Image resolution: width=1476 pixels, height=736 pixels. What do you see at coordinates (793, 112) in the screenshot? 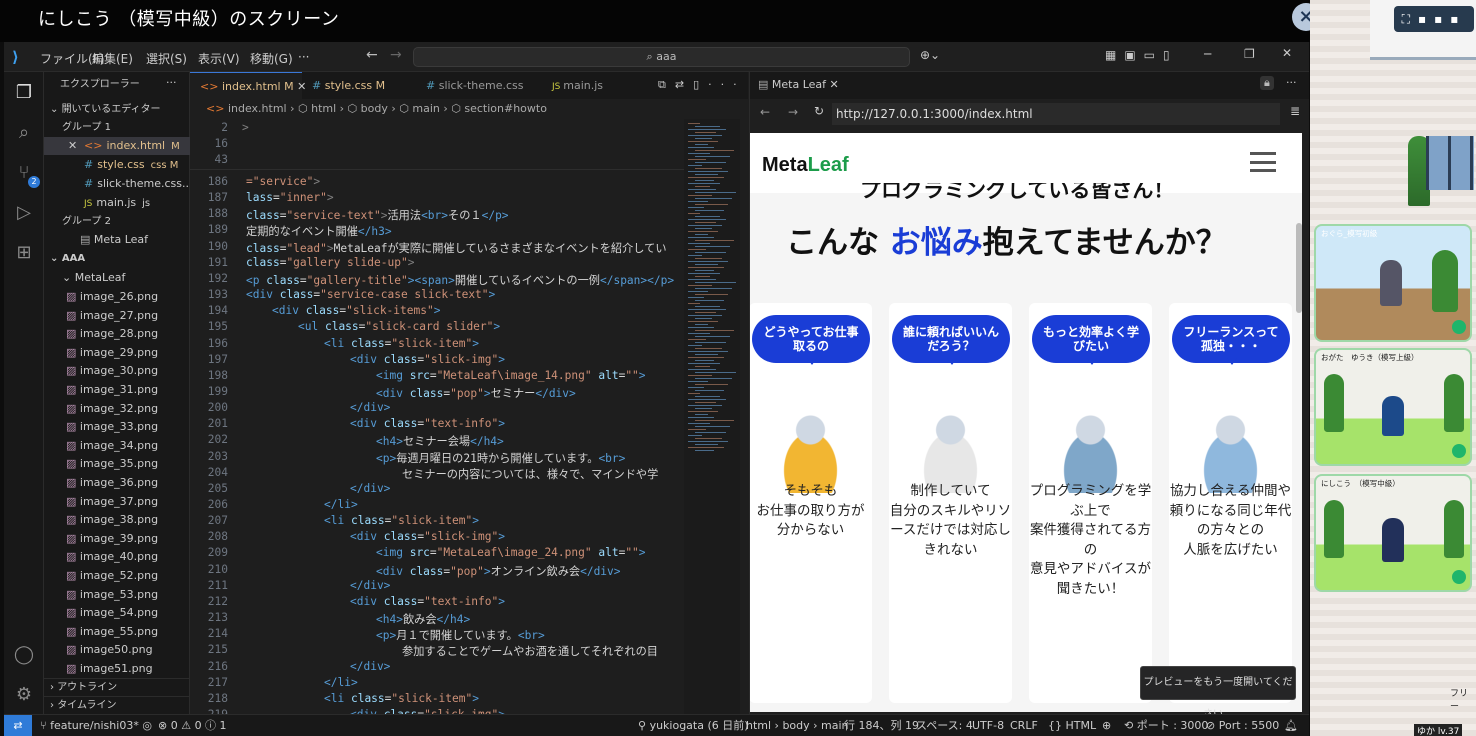
I see `browser-forward-icon: →` at bounding box center [793, 112].